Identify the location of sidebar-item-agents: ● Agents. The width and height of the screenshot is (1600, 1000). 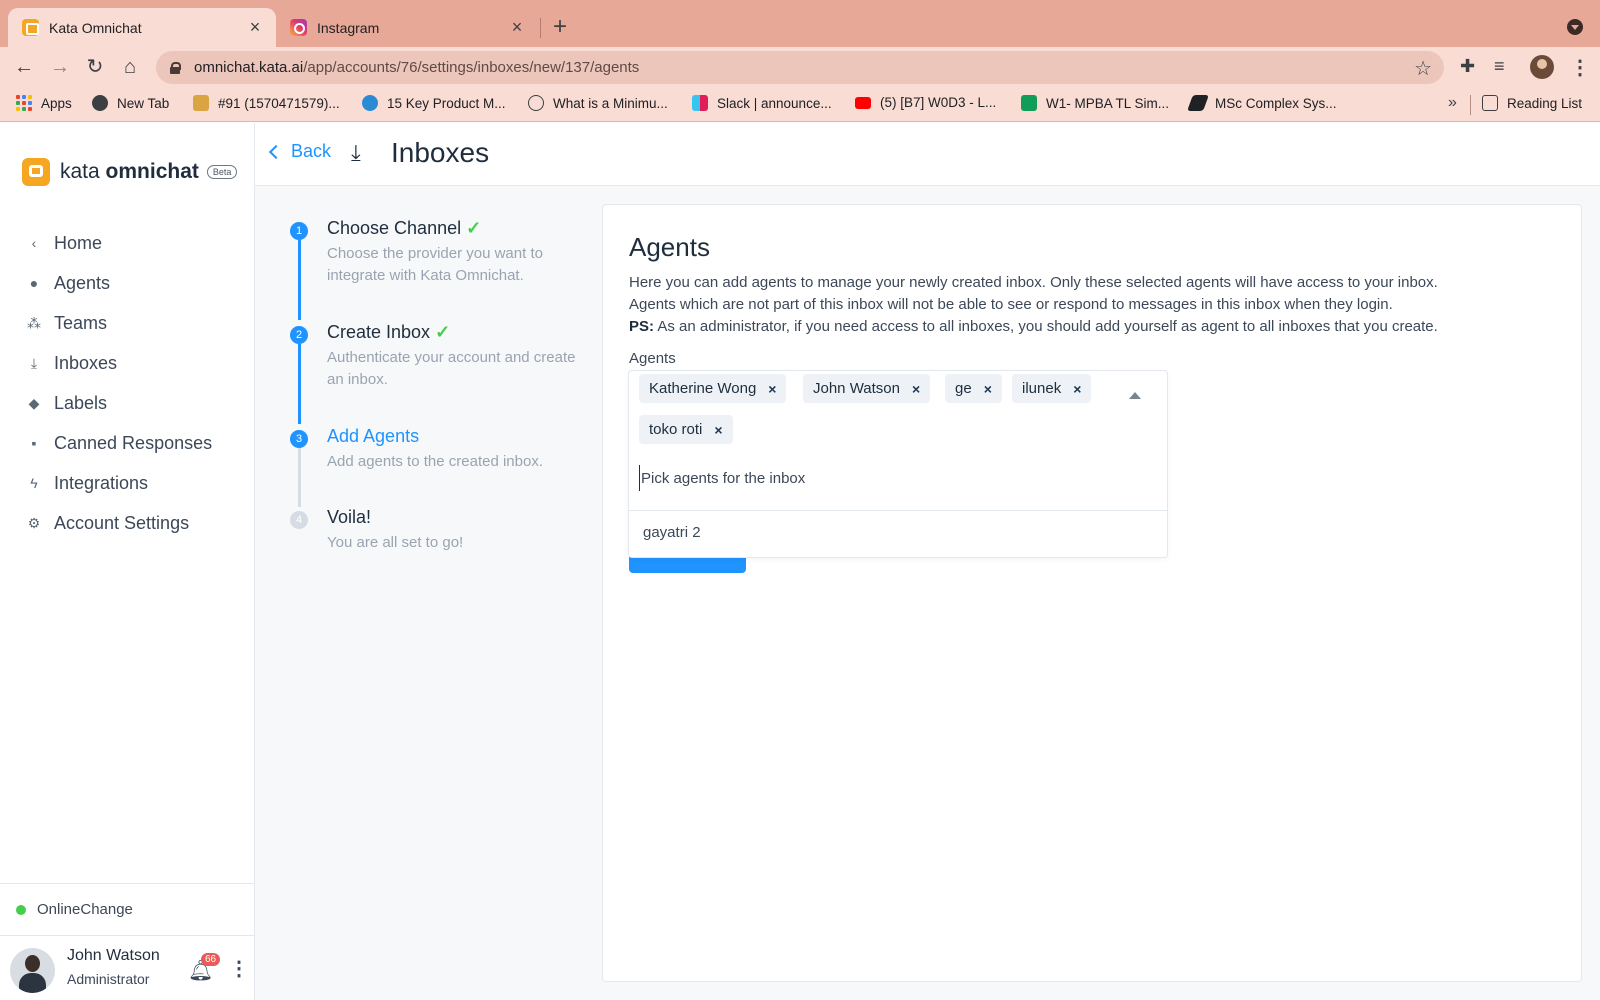
(127, 283).